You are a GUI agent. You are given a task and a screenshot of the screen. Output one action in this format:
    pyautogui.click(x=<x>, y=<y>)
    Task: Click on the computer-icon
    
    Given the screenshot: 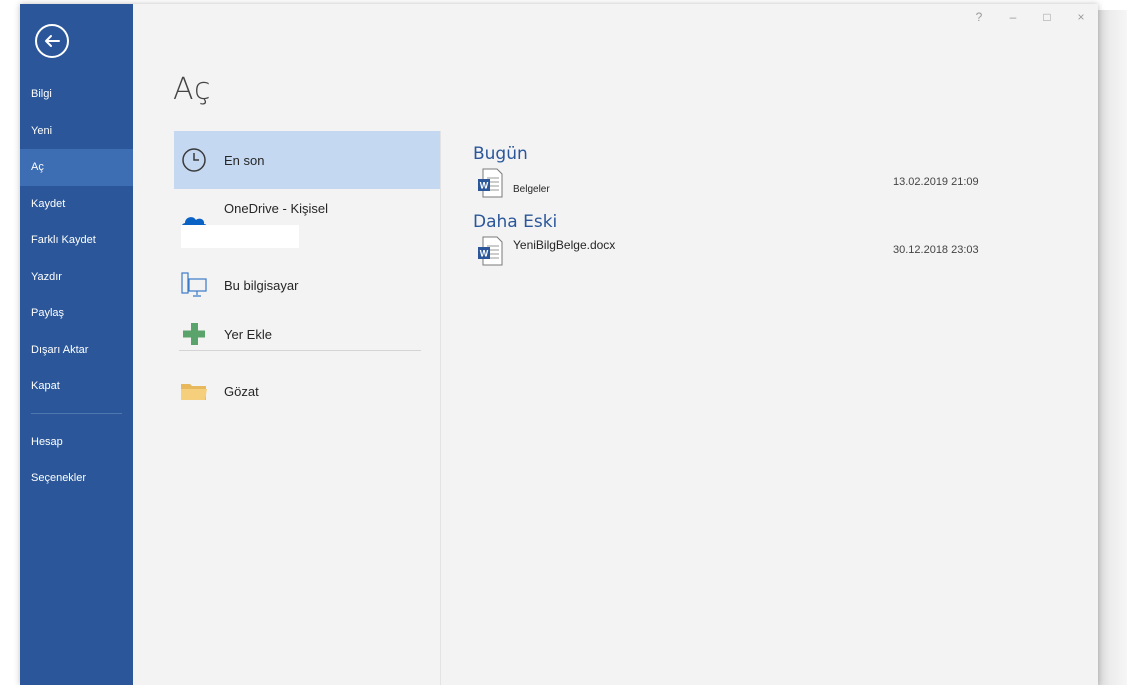 What is the action you would take?
    pyautogui.click(x=194, y=285)
    